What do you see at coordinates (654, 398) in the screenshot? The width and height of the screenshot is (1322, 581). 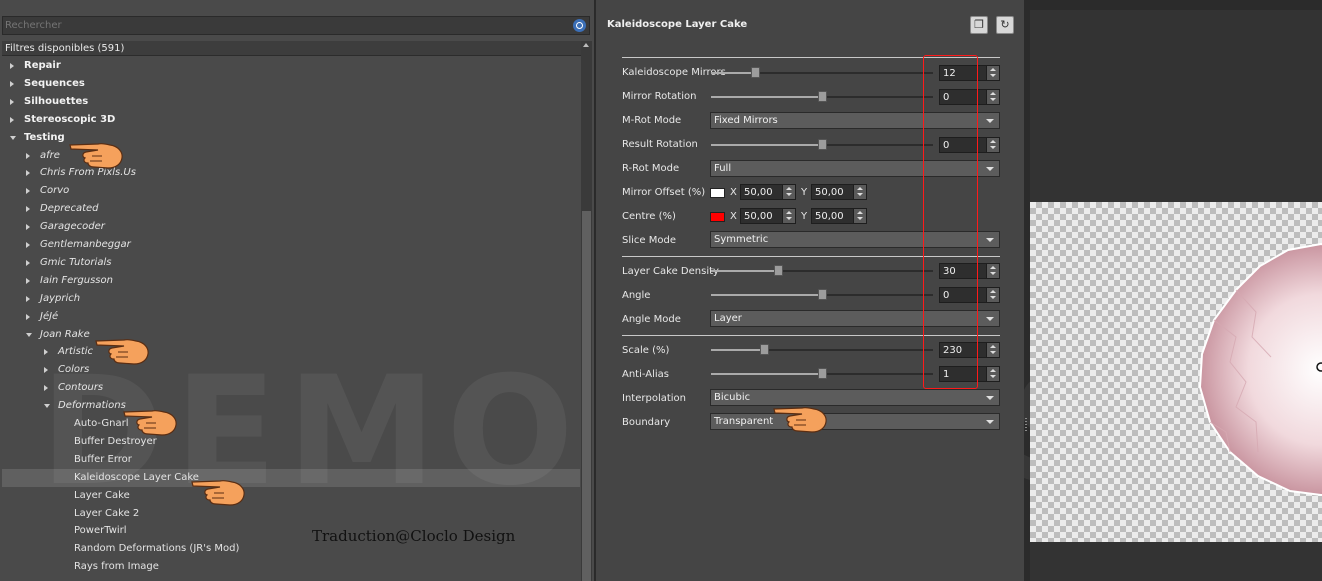 I see `interpolation-label: Interpolation` at bounding box center [654, 398].